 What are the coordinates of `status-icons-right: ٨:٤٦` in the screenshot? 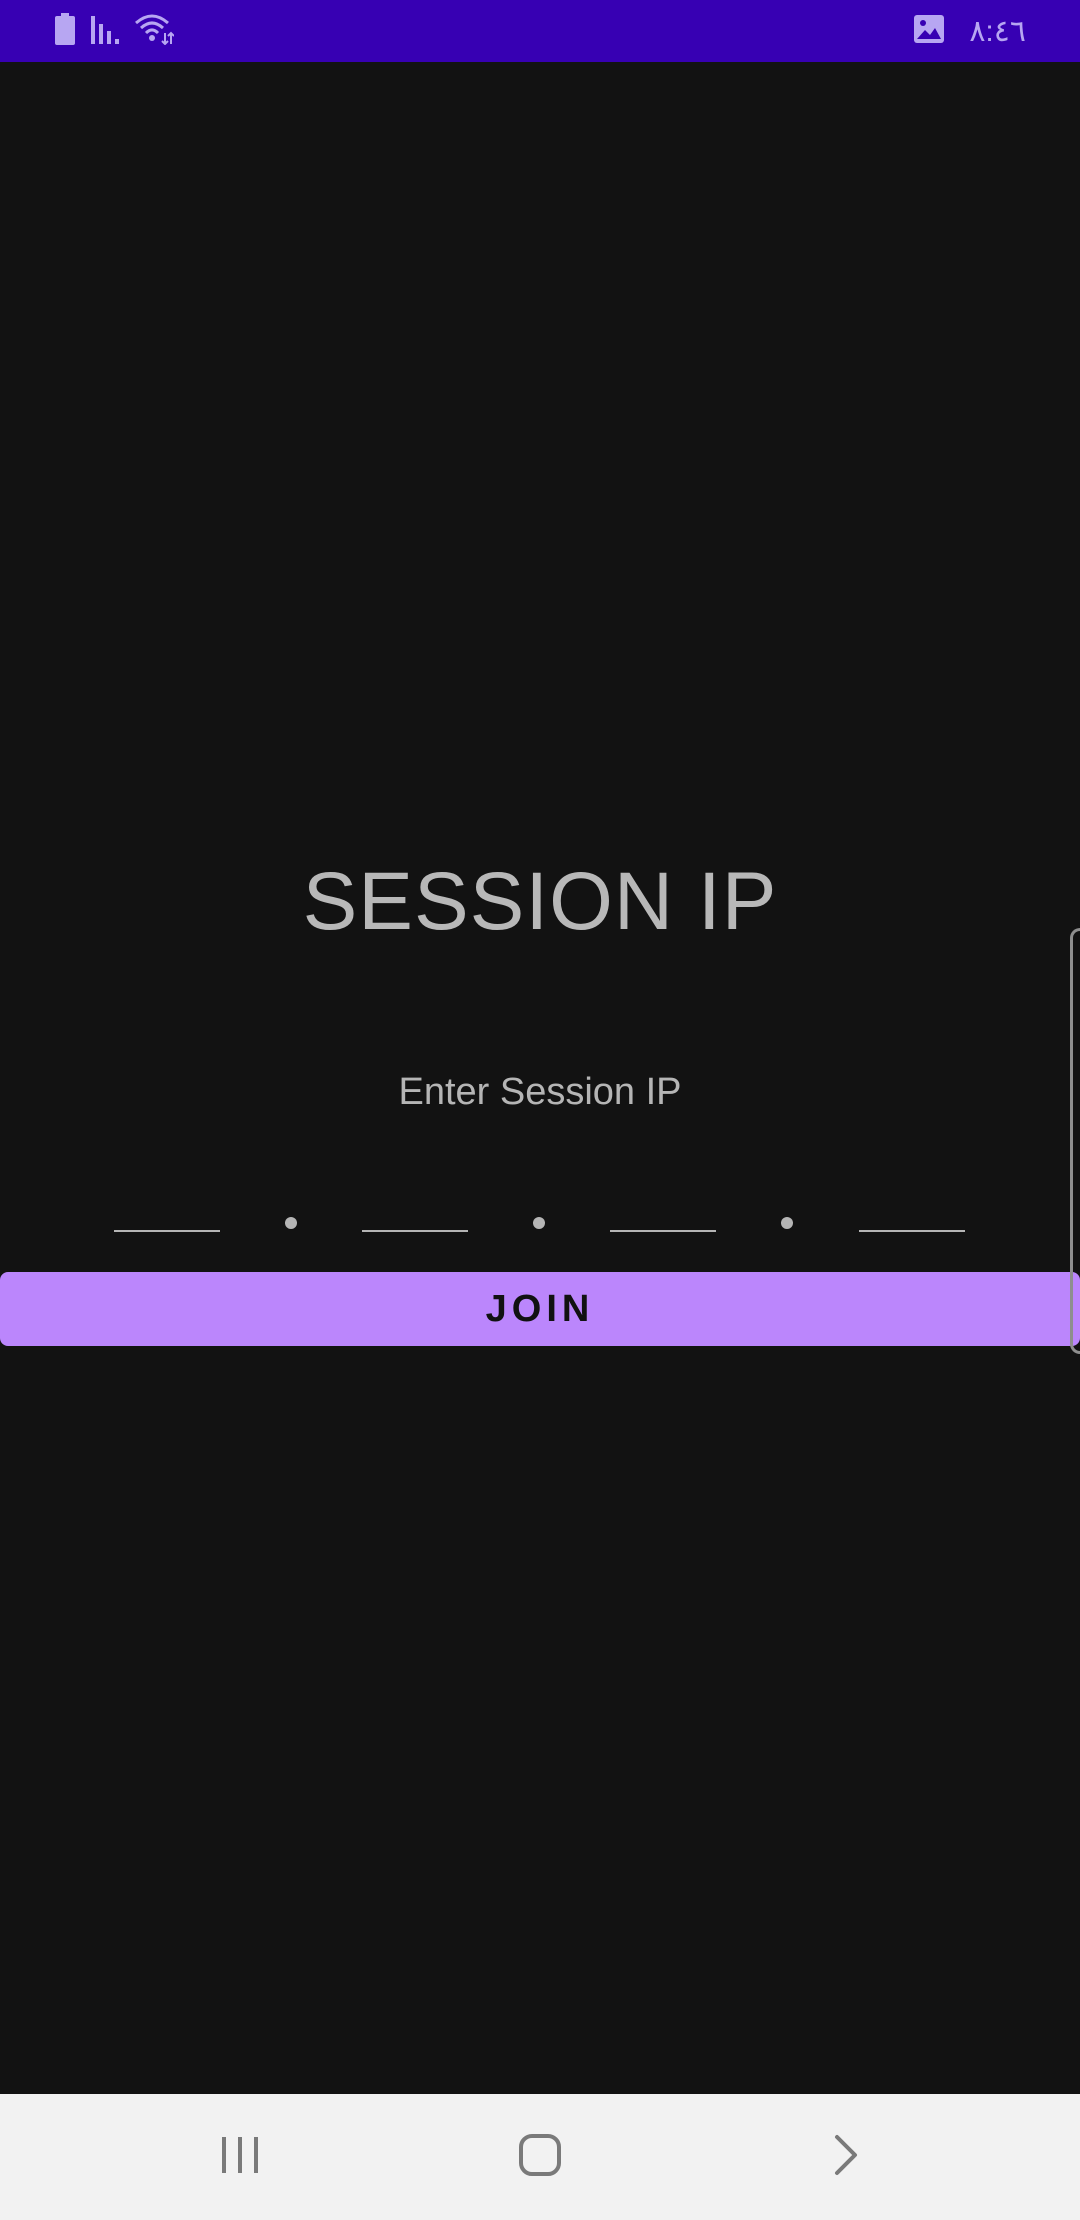 It's located at (969, 31).